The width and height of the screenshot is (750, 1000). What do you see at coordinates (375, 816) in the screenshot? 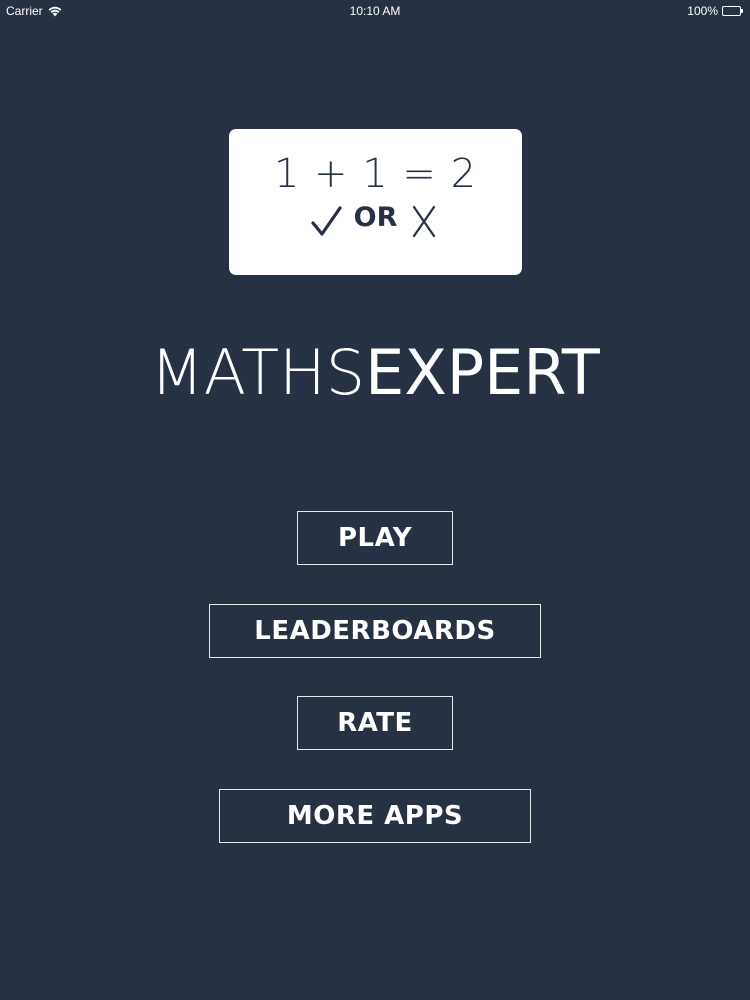
I see `more-apps-button: MORE APPS` at bounding box center [375, 816].